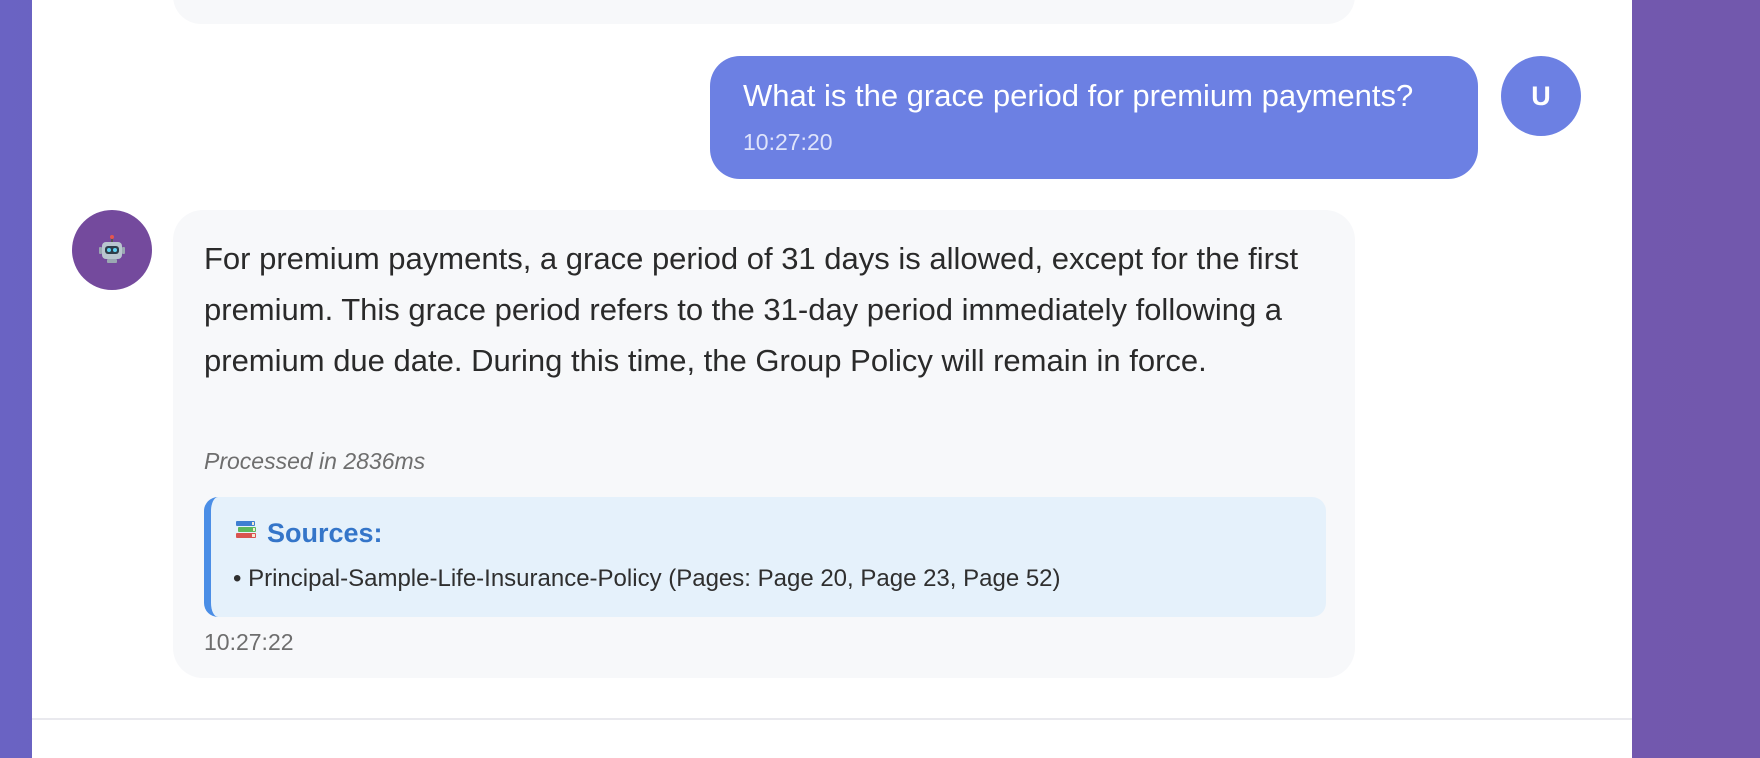 The height and width of the screenshot is (758, 1760). I want to click on sources-title: Sources:, so click(325, 533).